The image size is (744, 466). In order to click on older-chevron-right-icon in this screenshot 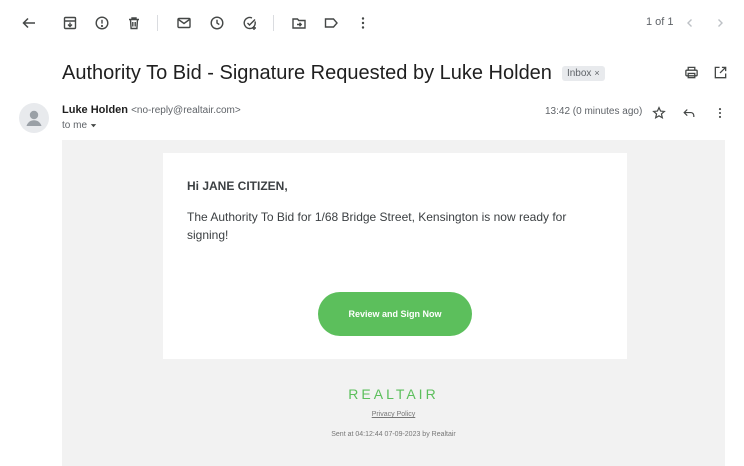, I will do `click(720, 23)`.